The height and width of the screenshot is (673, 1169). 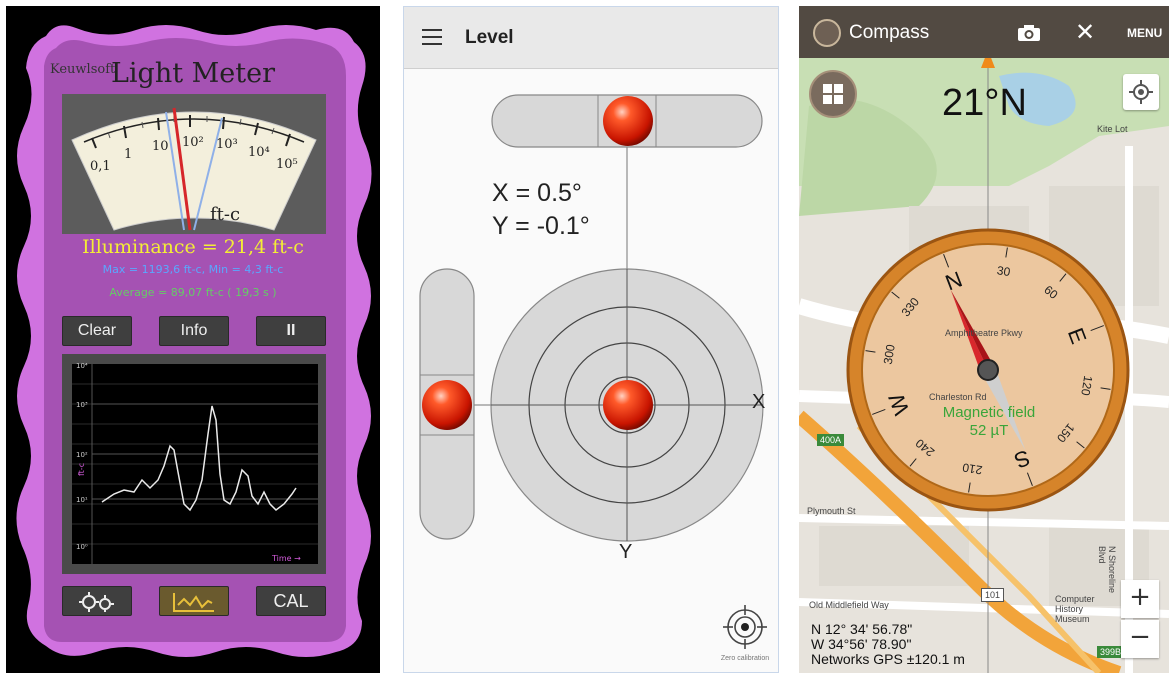 What do you see at coordinates (537, 193) in the screenshot?
I see `x-reading: X = 0.5°` at bounding box center [537, 193].